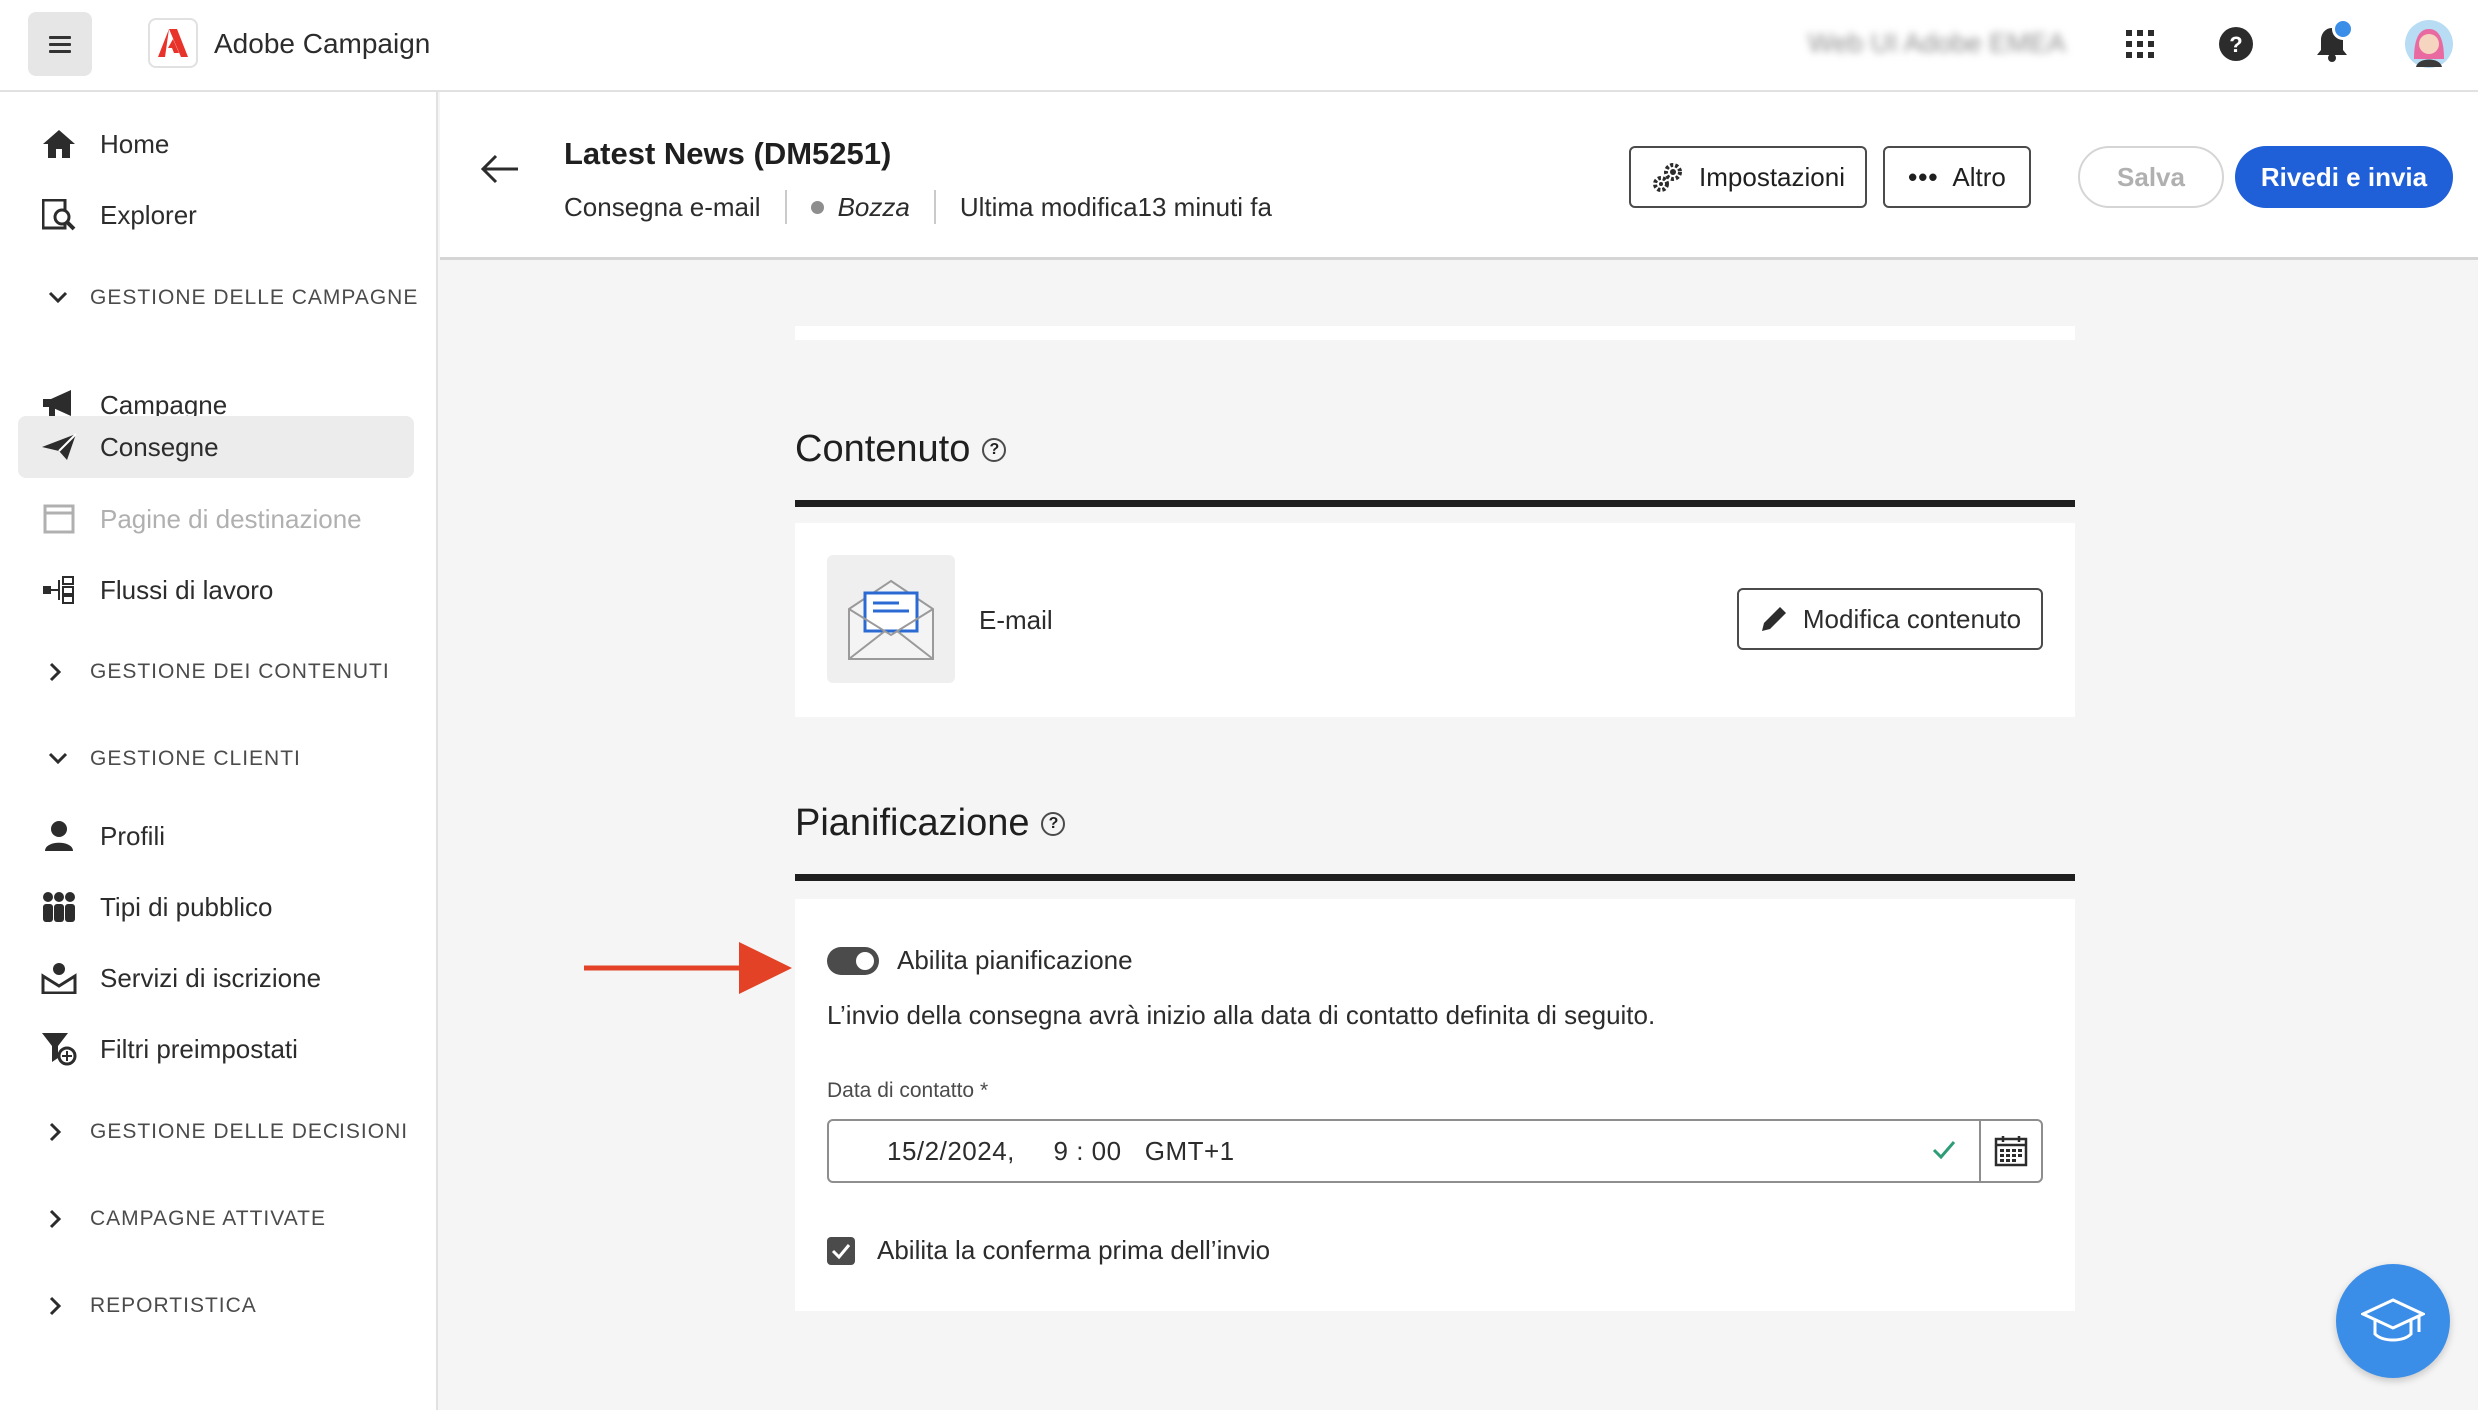  I want to click on sidebar-item-explorer: Explorer, so click(216, 215).